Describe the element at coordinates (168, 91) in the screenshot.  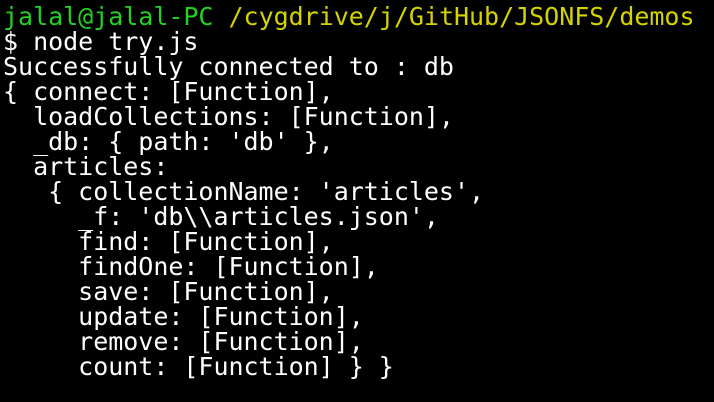
I see `output-line: { connect: [Function],` at that location.